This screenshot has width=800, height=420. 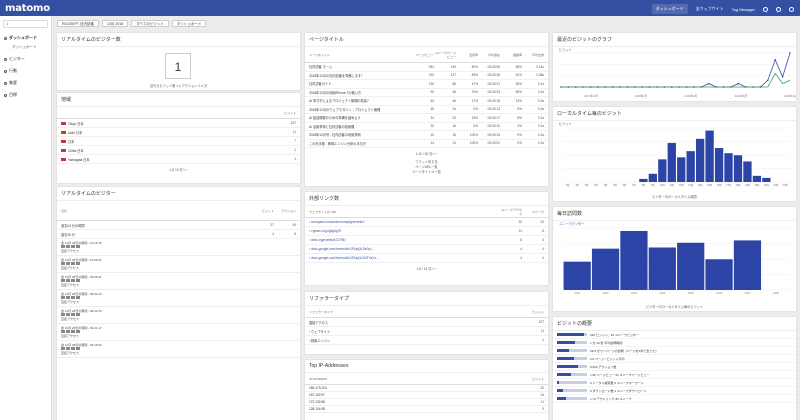 I want to click on table-row: › ウェブサイト 11, so click(x=426, y=331).